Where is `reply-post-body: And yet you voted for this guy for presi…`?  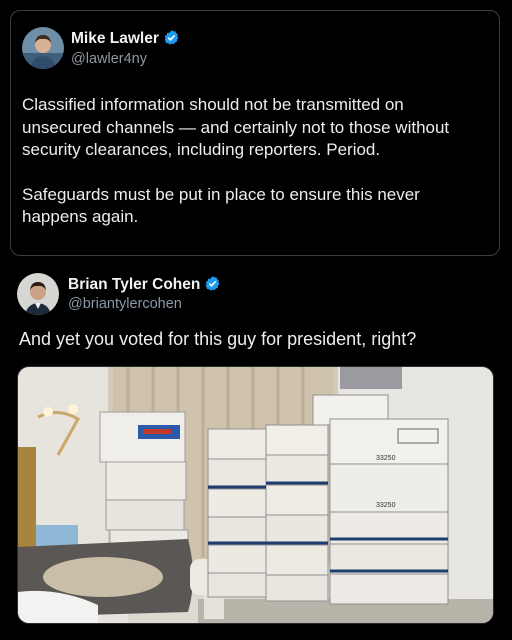
reply-post-body: And yet you voted for this guy for presi… is located at coordinates (218, 339).